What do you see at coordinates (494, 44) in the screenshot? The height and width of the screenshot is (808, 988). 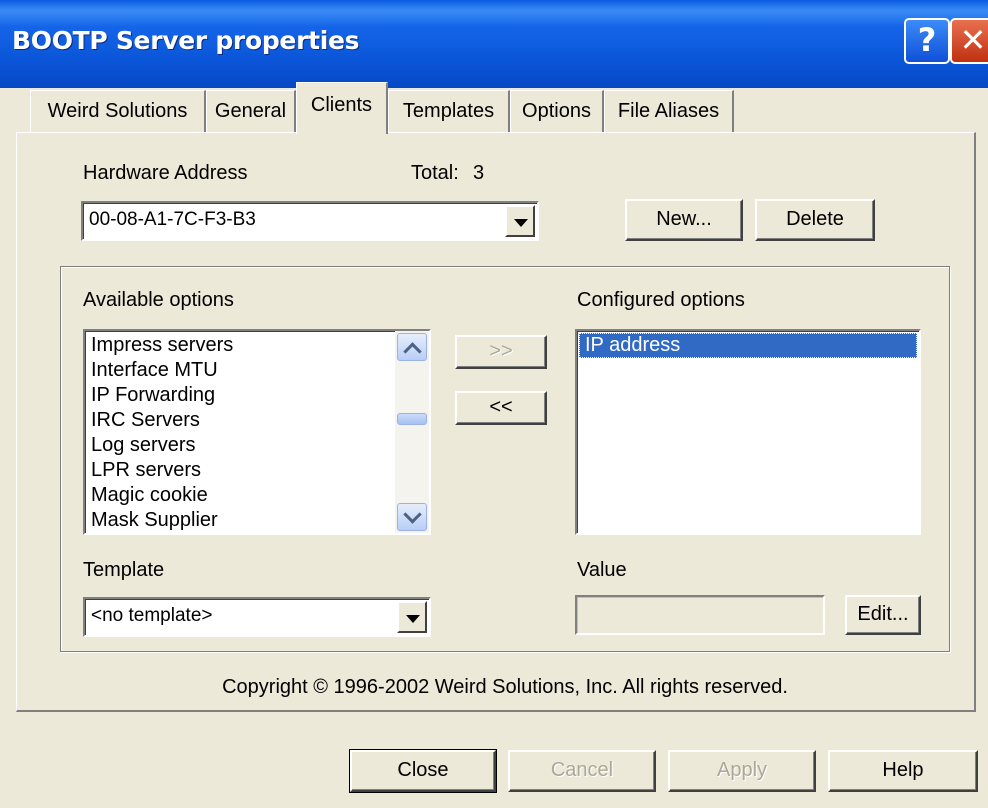 I see `title-bar: BOOTP Server properties ? ✕` at bounding box center [494, 44].